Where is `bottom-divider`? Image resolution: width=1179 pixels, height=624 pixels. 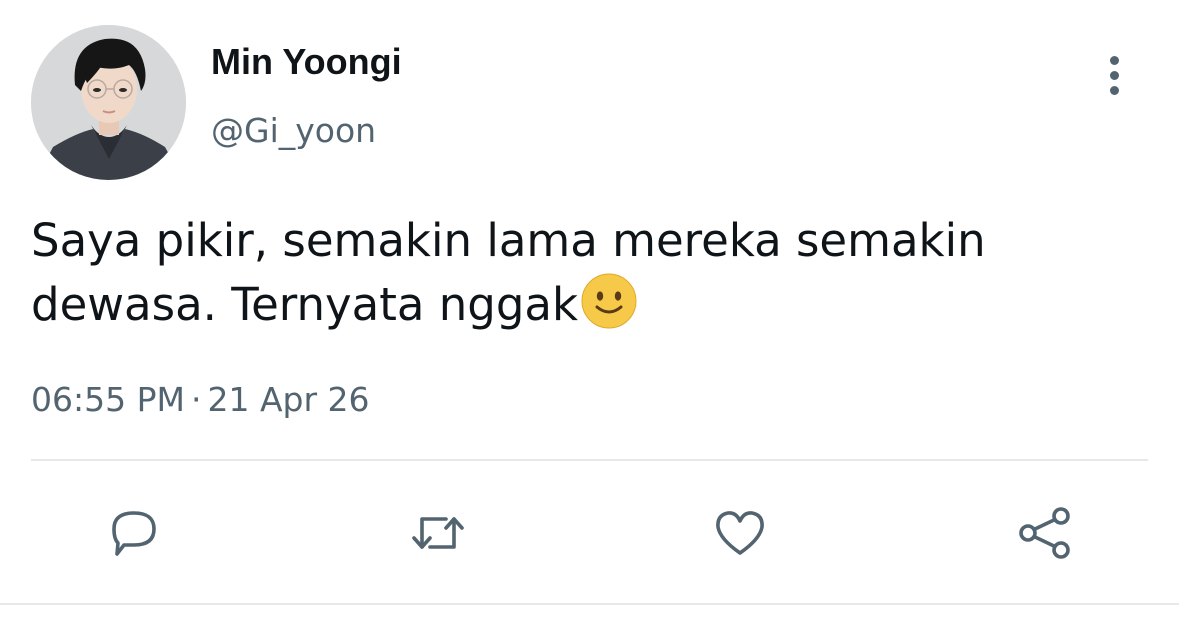
bottom-divider is located at coordinates (589, 604).